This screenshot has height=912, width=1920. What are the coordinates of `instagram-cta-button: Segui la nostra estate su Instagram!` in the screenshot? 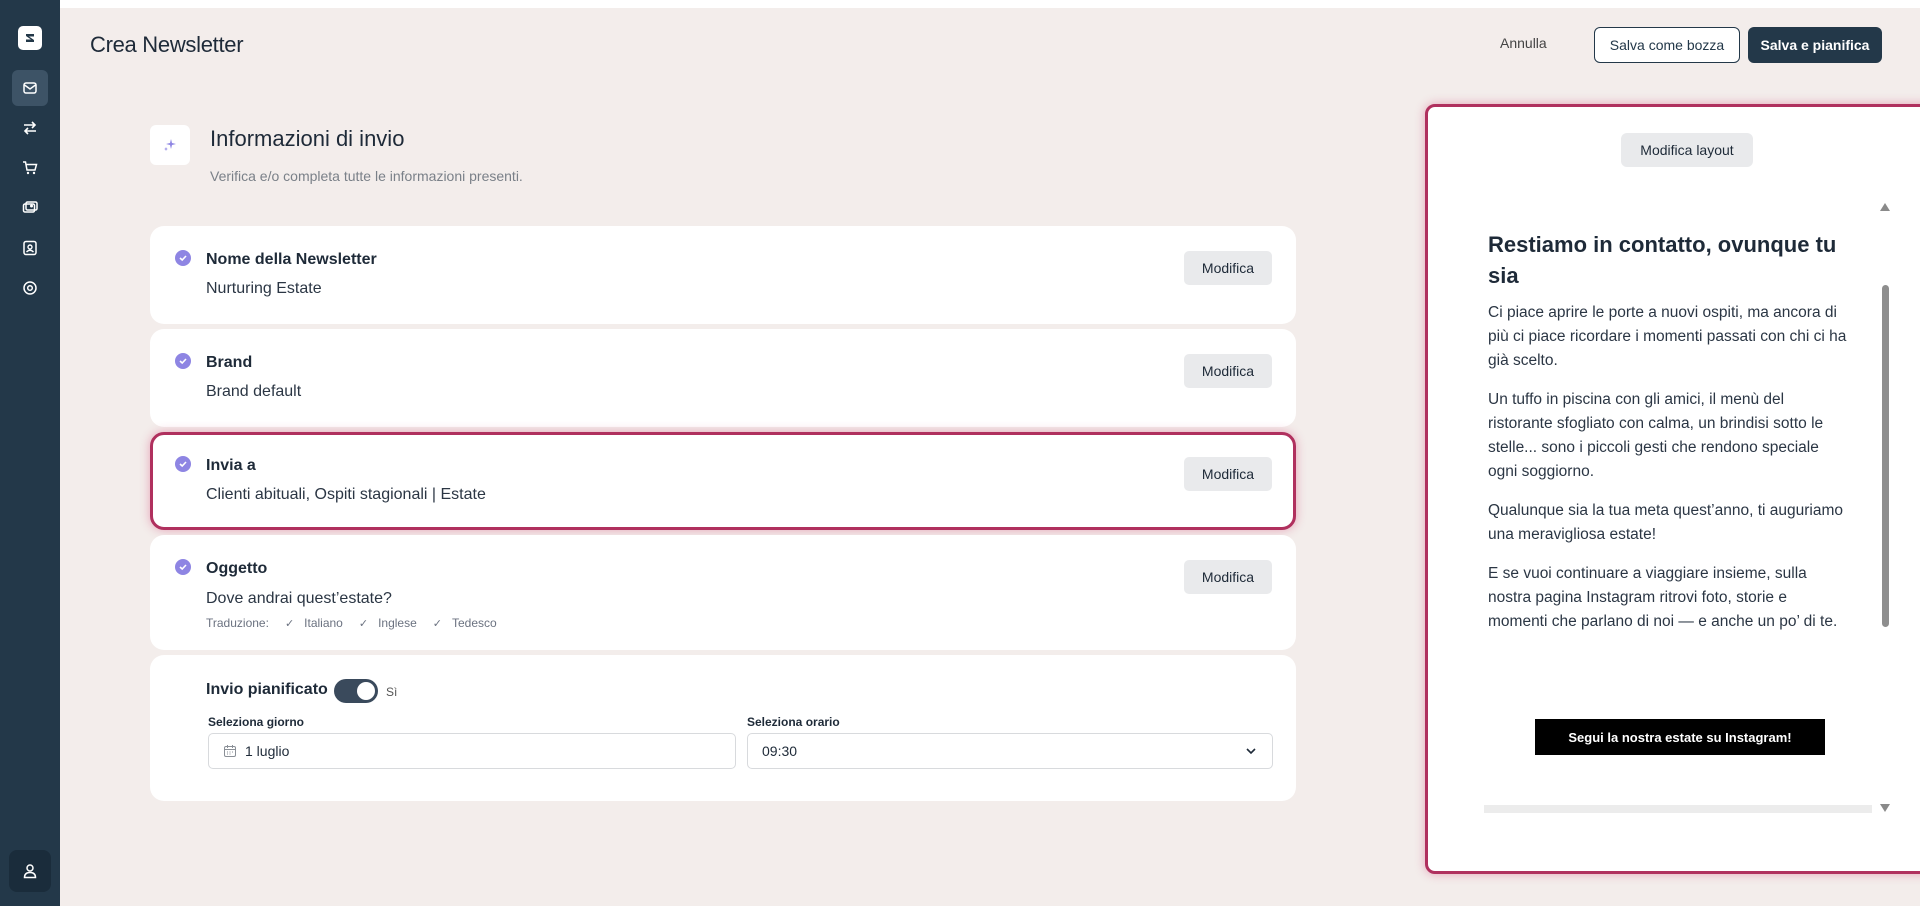 It's located at (1680, 737).